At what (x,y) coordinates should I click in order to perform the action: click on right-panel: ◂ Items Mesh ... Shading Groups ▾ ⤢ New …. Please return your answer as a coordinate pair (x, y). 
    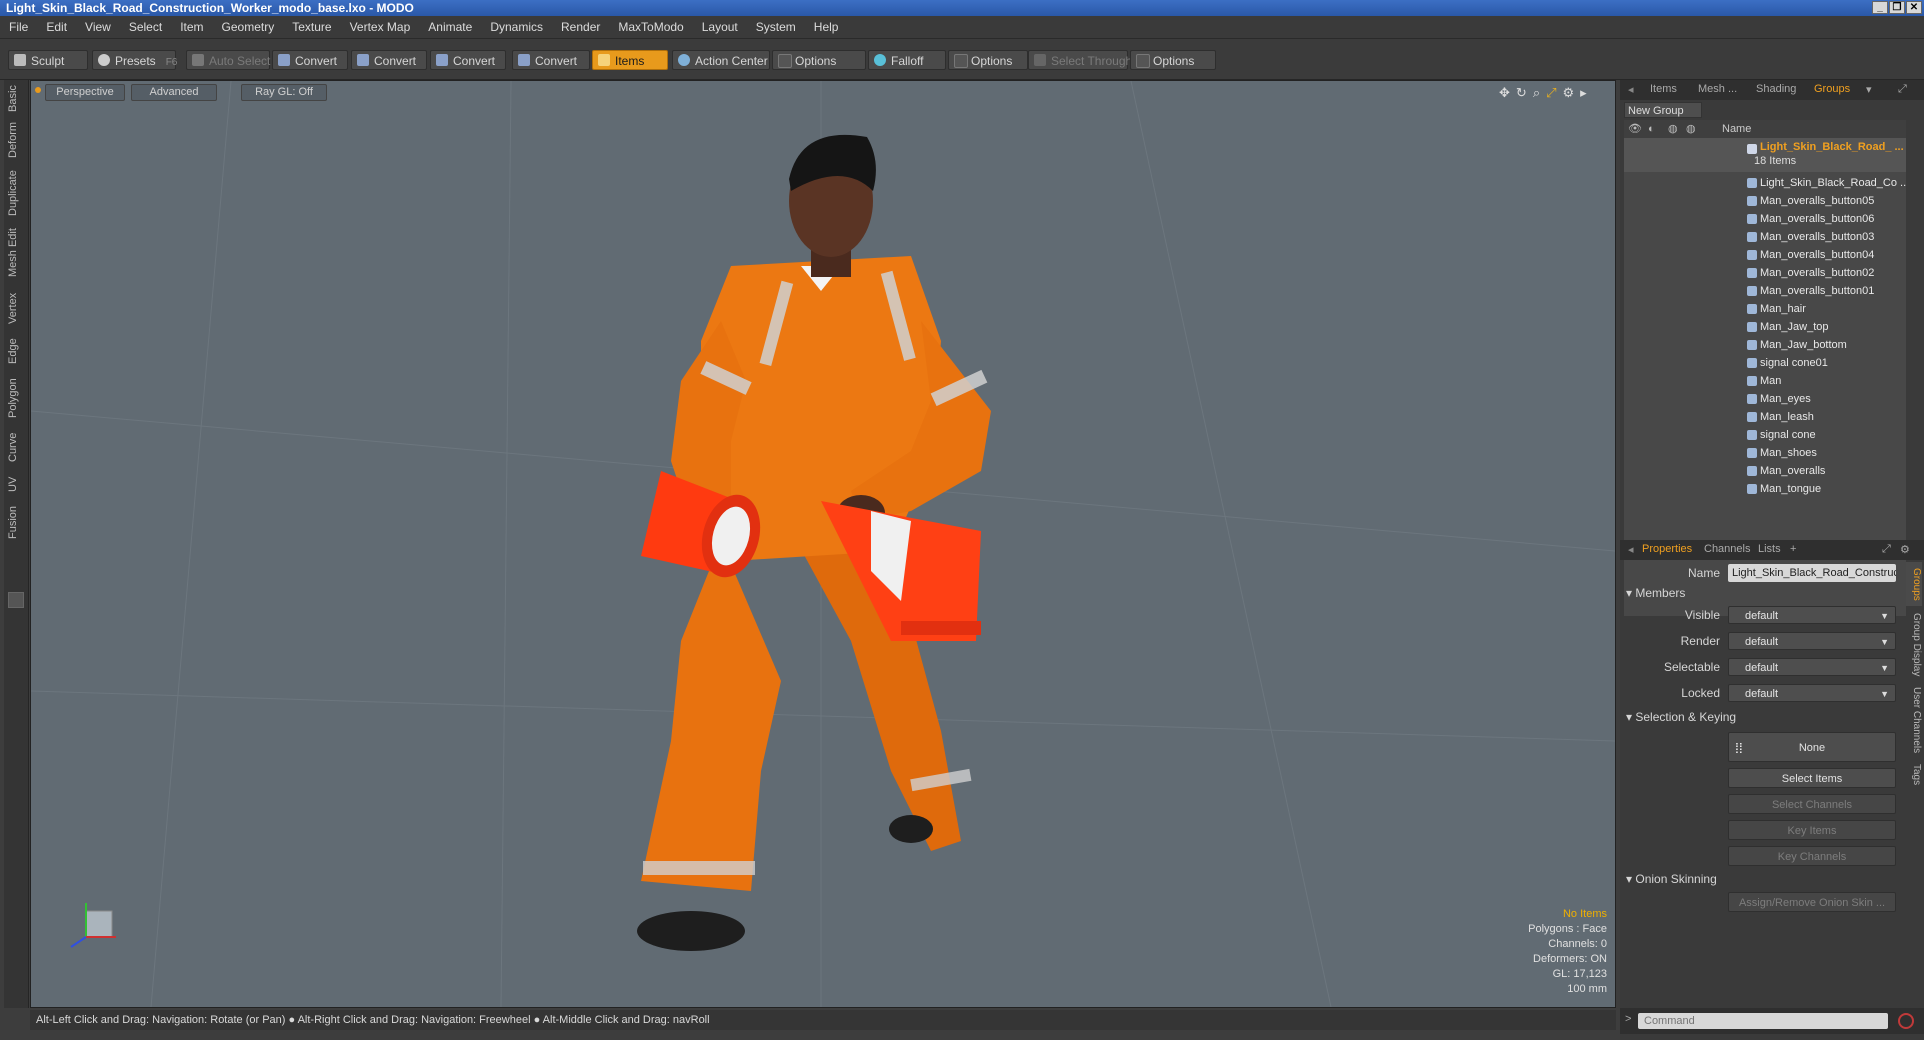
    Looking at the image, I should click on (1772, 560).